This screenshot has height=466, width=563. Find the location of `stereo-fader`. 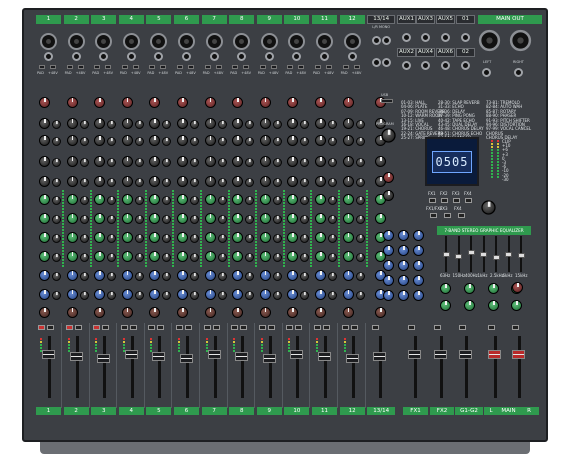

stereo-fader is located at coordinates (380, 356).